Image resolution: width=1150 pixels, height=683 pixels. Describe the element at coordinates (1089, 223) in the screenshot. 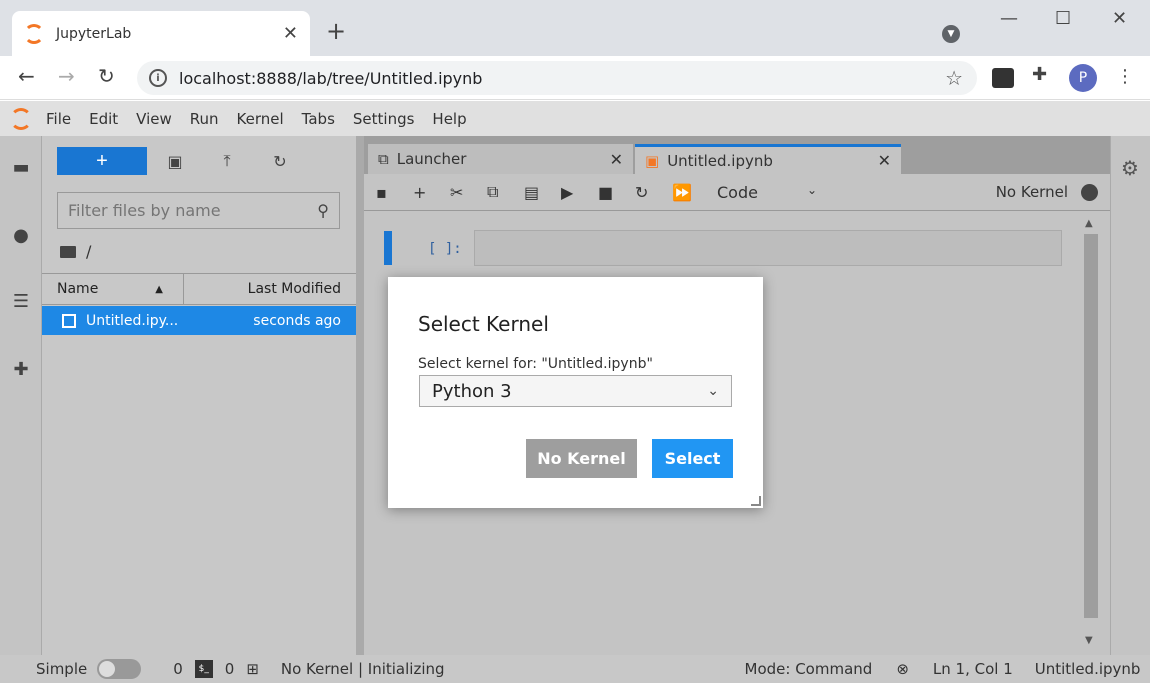

I see `scroll-up-icon: ▲` at that location.